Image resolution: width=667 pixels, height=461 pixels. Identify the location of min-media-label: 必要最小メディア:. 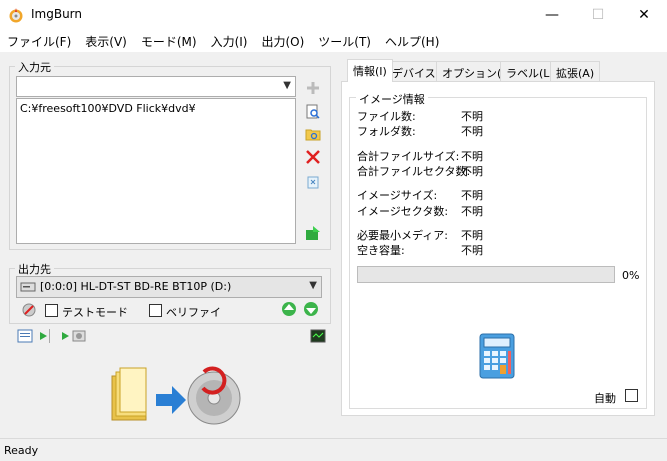
(402, 235).